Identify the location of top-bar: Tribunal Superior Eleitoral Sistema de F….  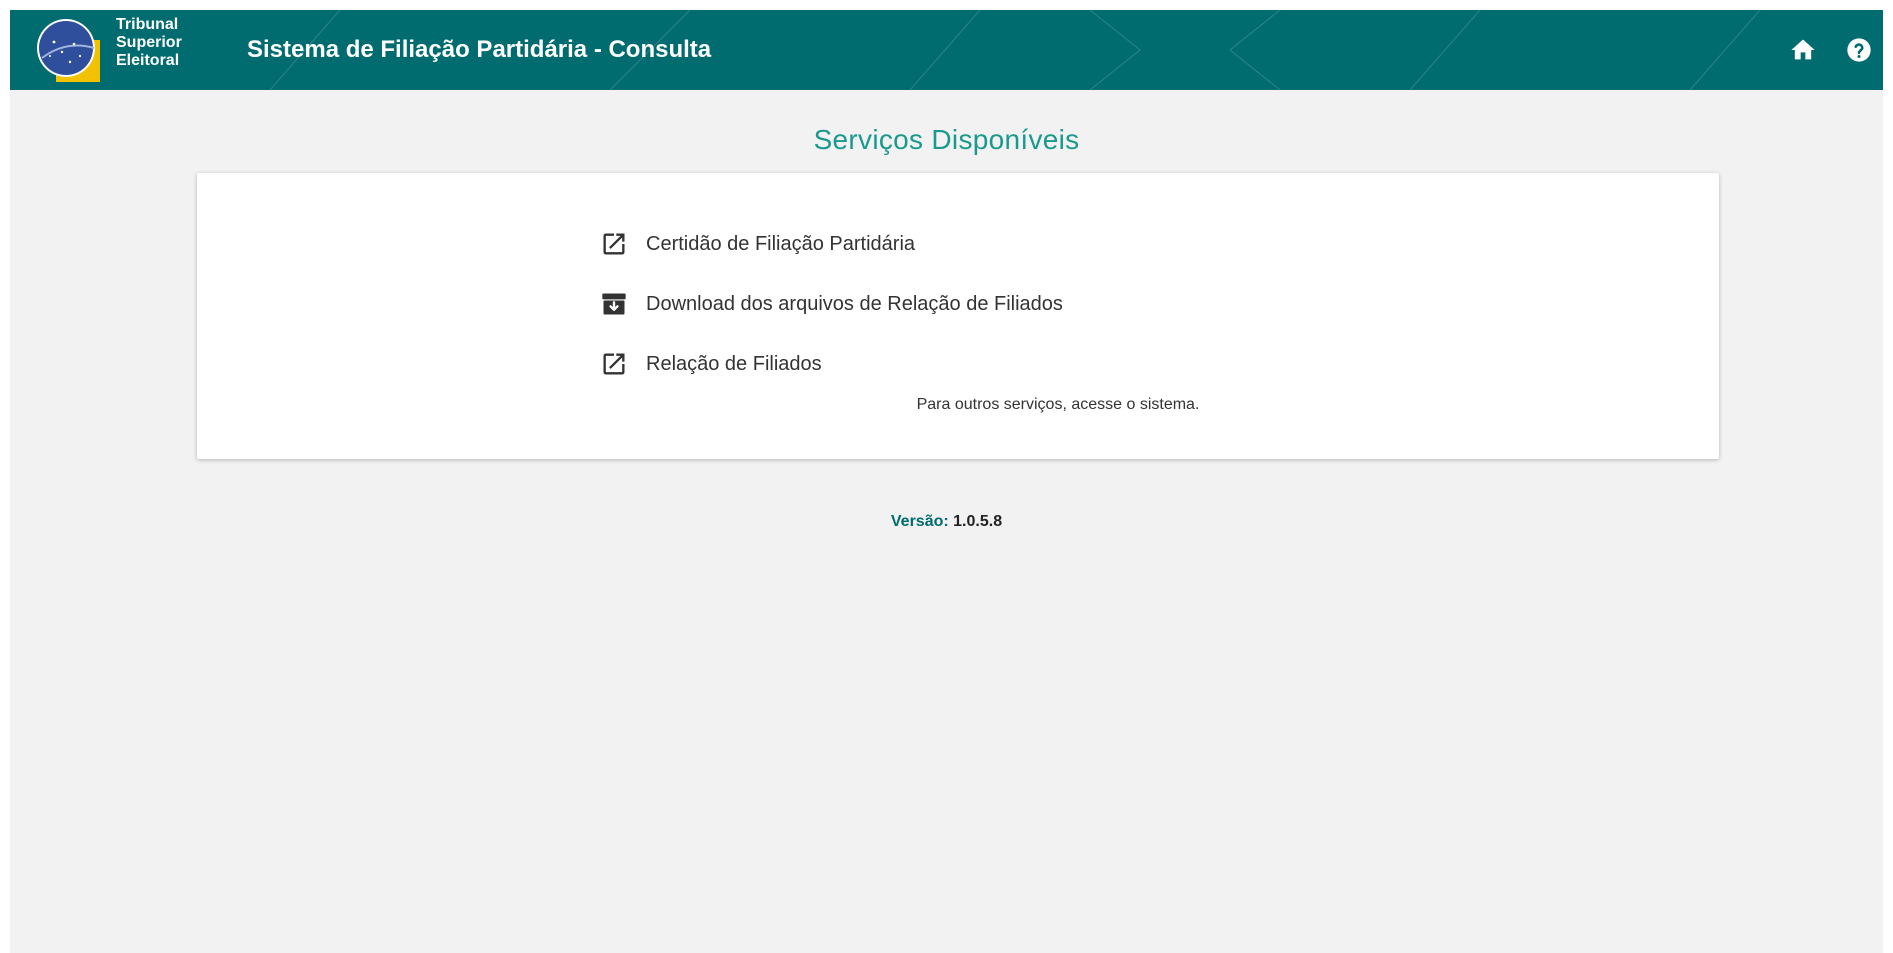
(946, 50).